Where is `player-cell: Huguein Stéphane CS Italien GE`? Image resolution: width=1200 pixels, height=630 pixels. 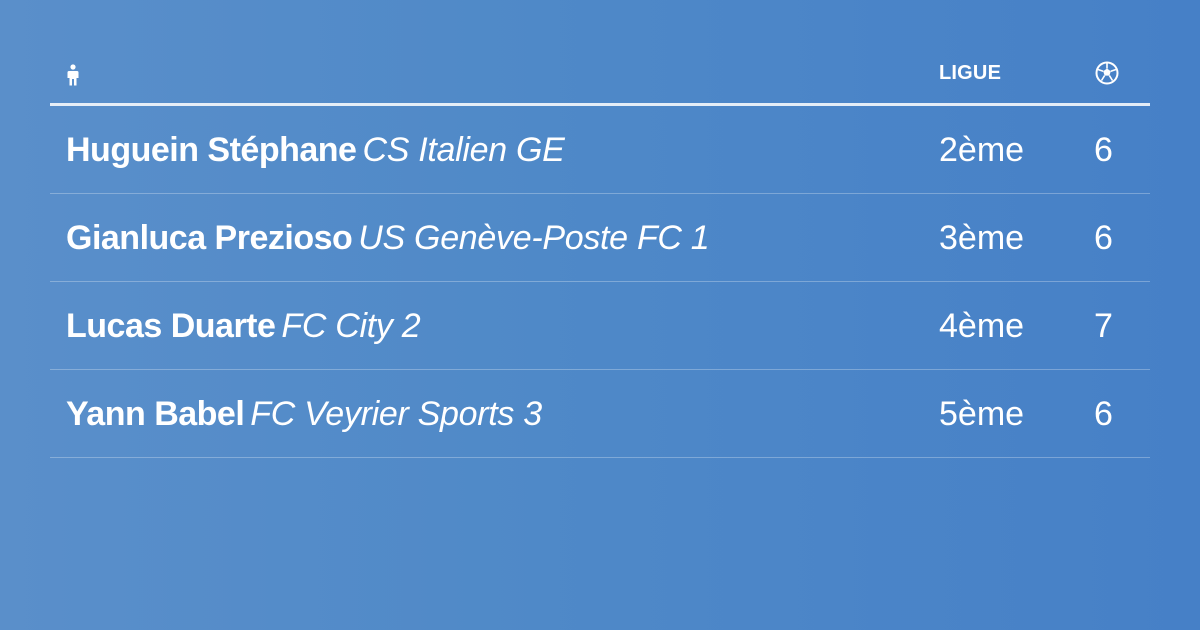 player-cell: Huguein Stéphane CS Italien GE is located at coordinates (315, 150).